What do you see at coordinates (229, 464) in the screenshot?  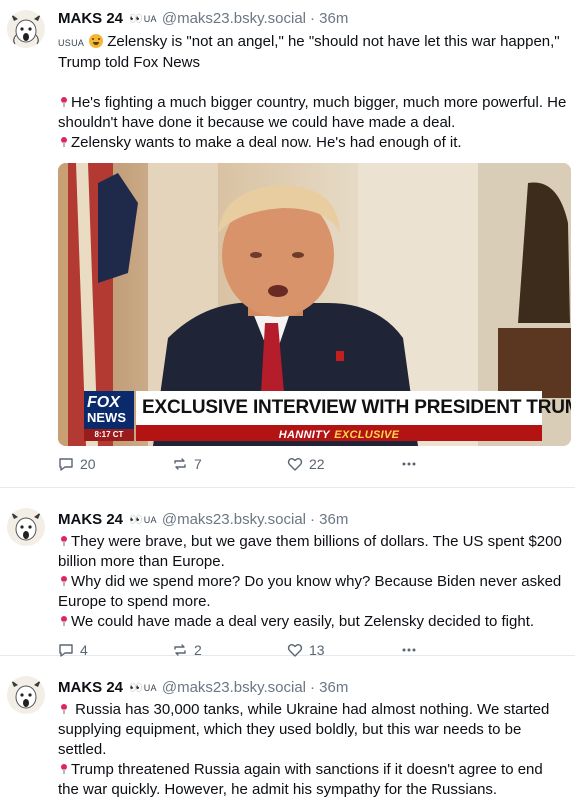 I see `repost-button: 7` at bounding box center [229, 464].